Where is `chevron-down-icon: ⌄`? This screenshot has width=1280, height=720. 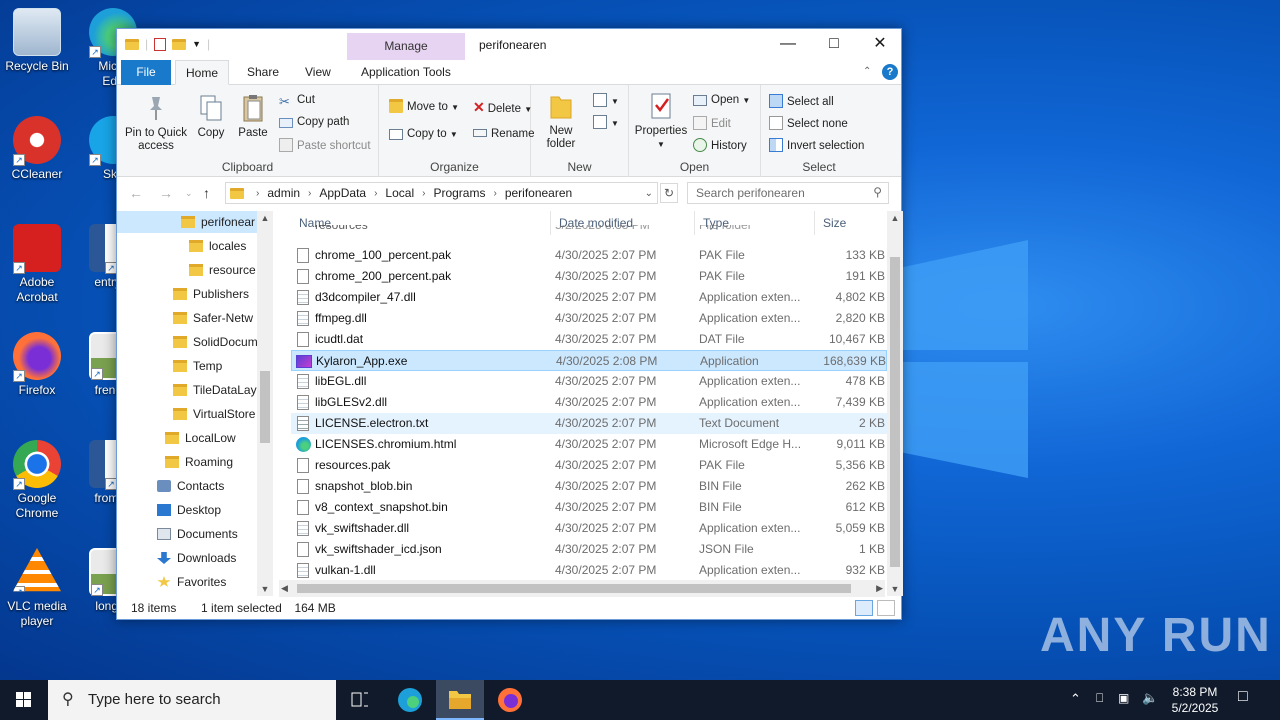 chevron-down-icon: ⌄ is located at coordinates (649, 193).